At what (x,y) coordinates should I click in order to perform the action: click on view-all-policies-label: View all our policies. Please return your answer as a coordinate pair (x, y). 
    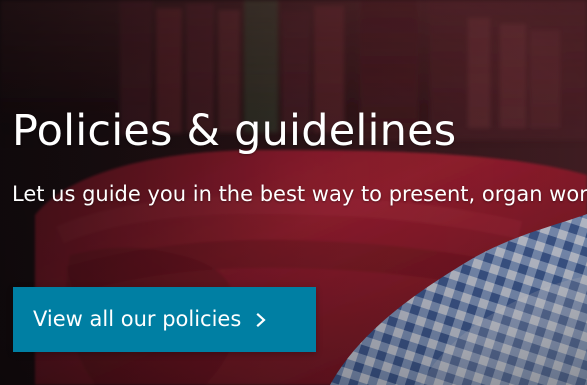
    Looking at the image, I should click on (137, 319).